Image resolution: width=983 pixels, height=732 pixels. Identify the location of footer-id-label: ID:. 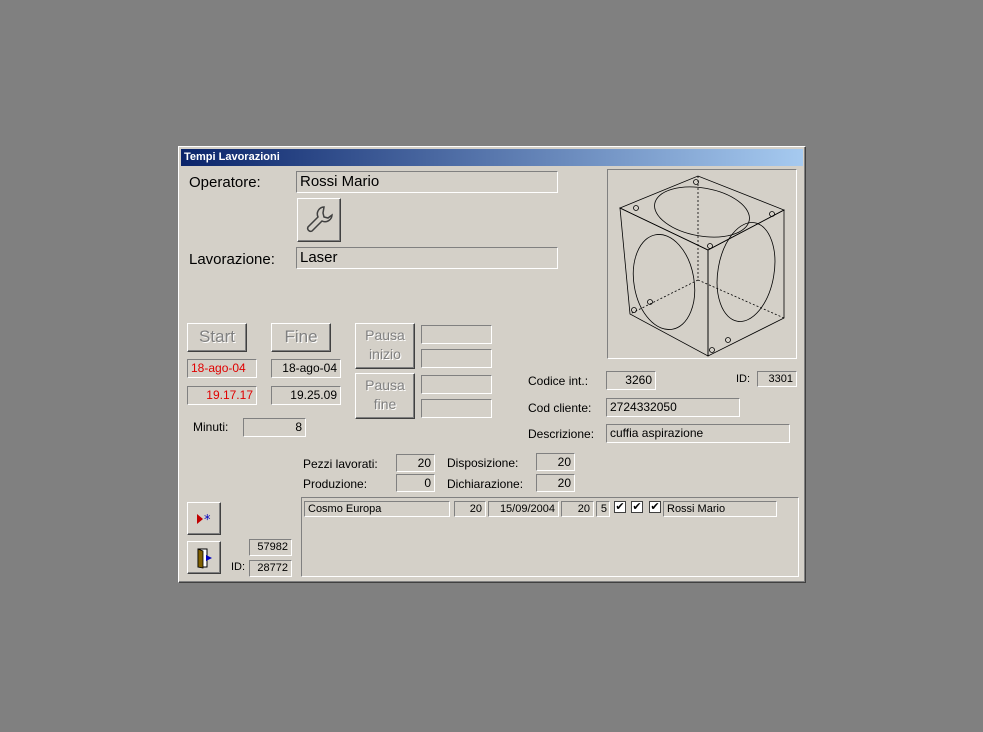
(238, 567).